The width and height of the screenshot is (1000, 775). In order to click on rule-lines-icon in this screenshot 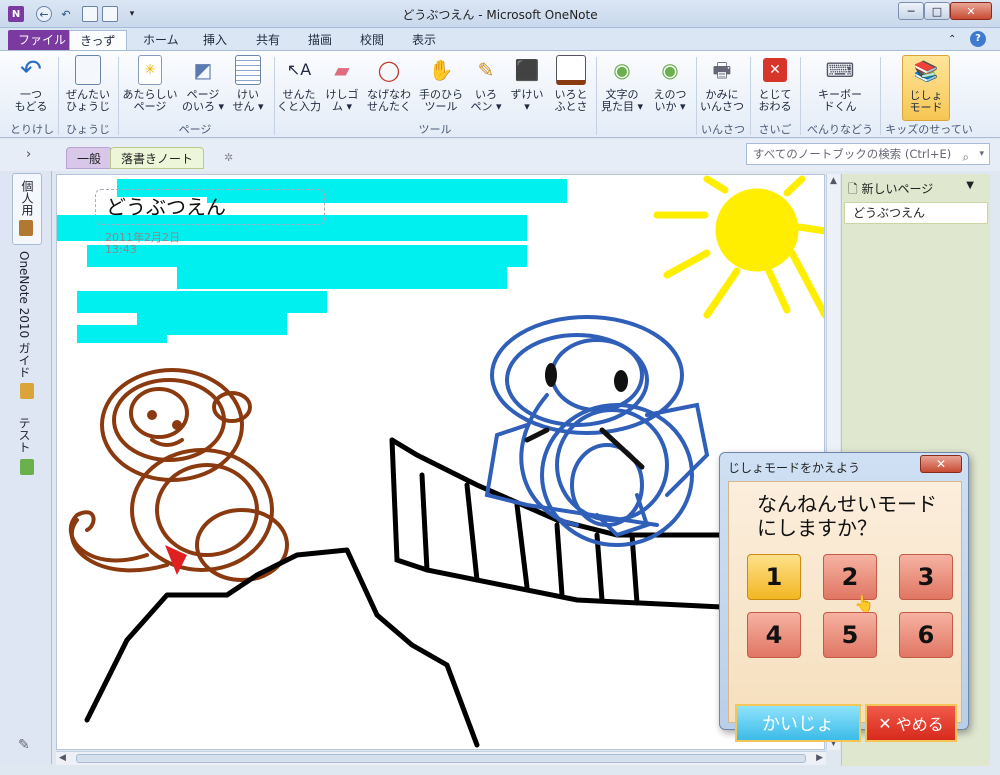, I will do `click(248, 70)`.